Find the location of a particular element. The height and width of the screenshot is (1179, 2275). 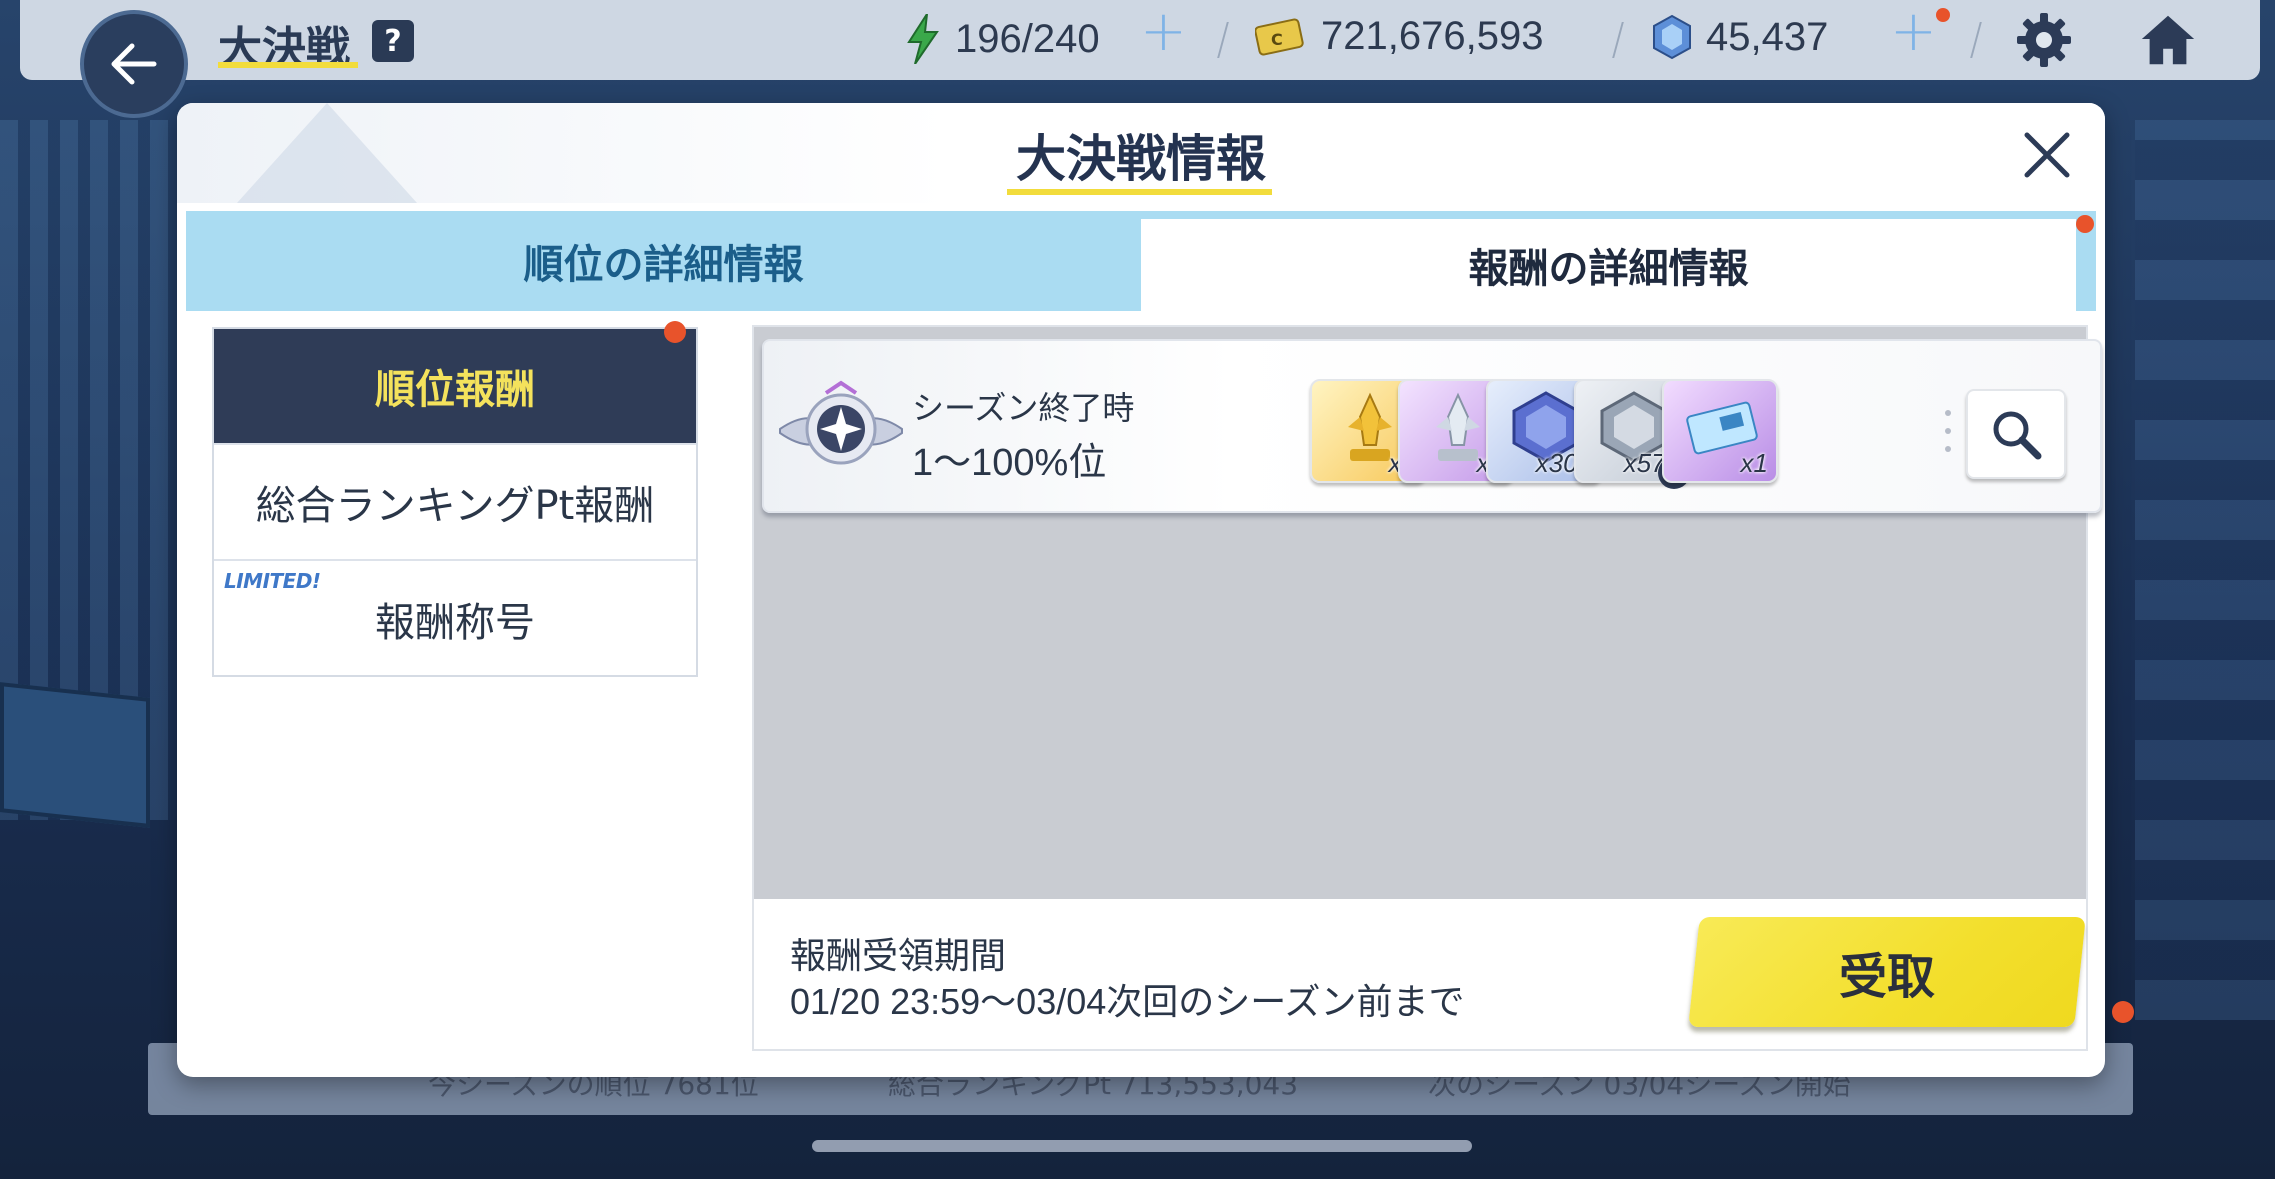

reward-condition-rank: 1～100%位 is located at coordinates (1009, 463).